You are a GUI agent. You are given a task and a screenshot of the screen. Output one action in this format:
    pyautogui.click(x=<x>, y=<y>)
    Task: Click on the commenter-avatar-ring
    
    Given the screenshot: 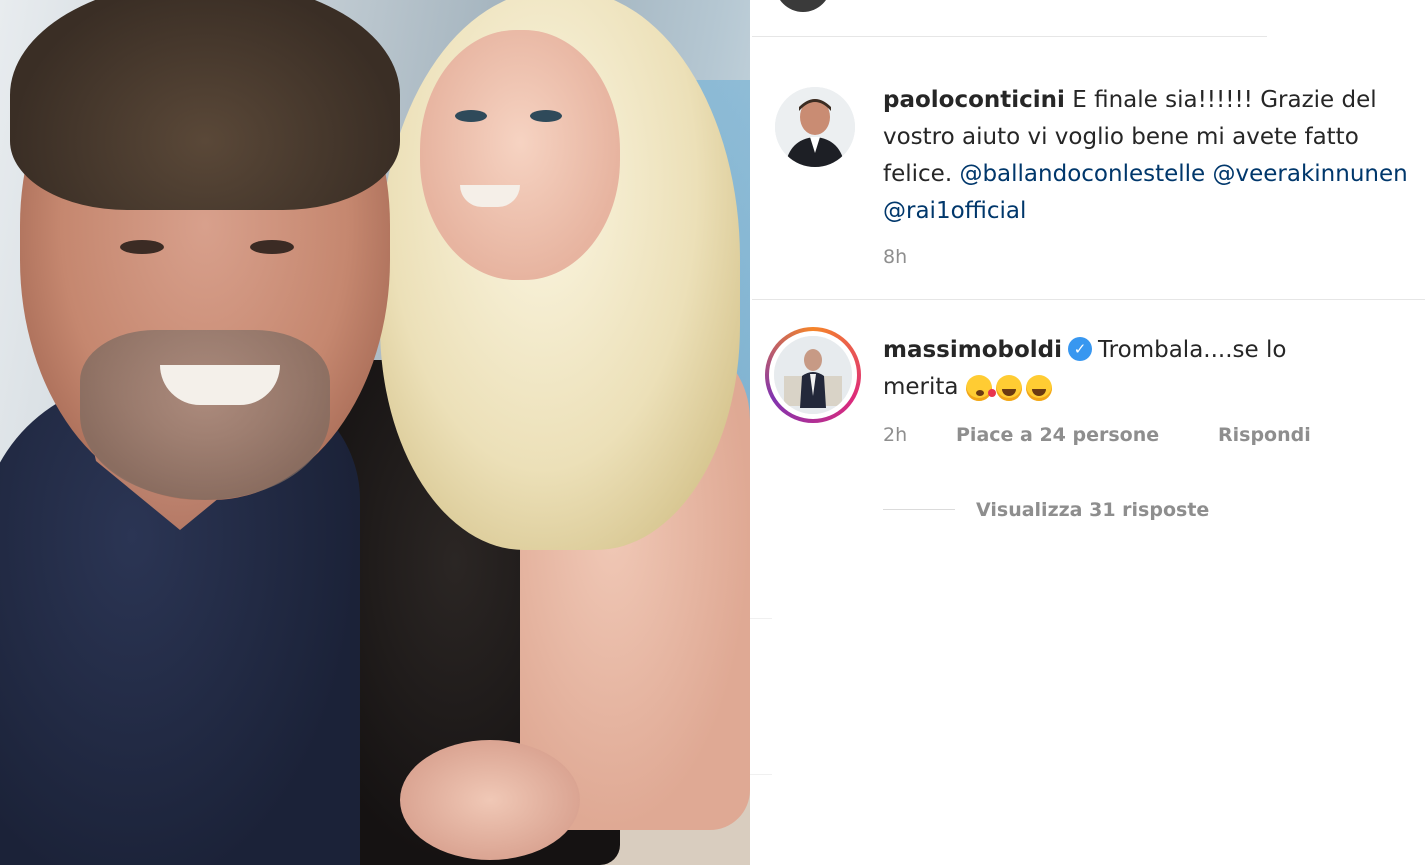 What is the action you would take?
    pyautogui.click(x=813, y=375)
    